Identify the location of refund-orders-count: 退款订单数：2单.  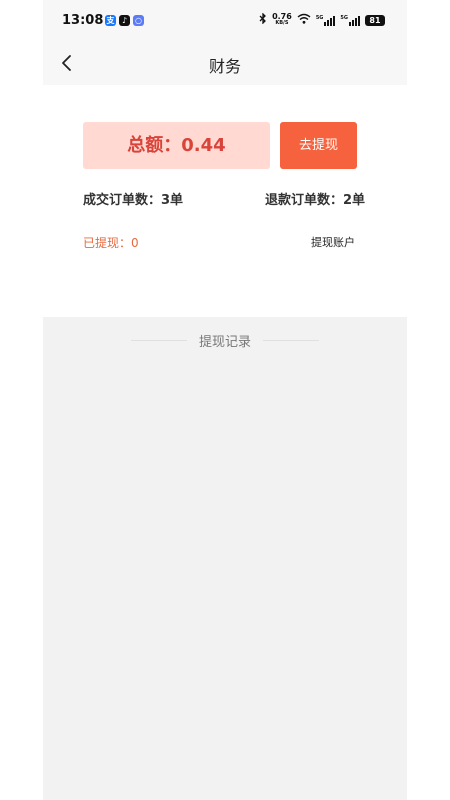
(315, 200).